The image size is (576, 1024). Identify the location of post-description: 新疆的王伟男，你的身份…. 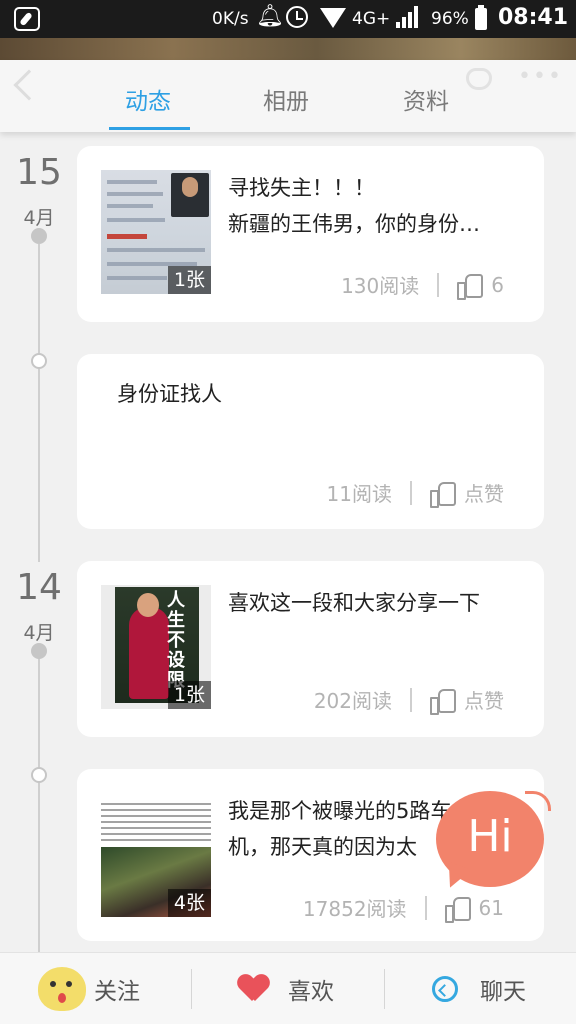
(354, 224).